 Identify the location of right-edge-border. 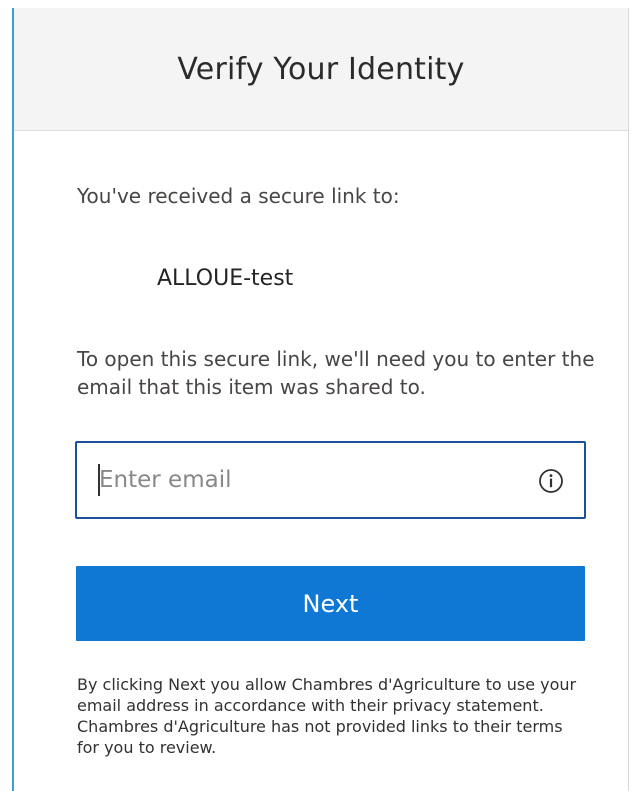
(628, 399).